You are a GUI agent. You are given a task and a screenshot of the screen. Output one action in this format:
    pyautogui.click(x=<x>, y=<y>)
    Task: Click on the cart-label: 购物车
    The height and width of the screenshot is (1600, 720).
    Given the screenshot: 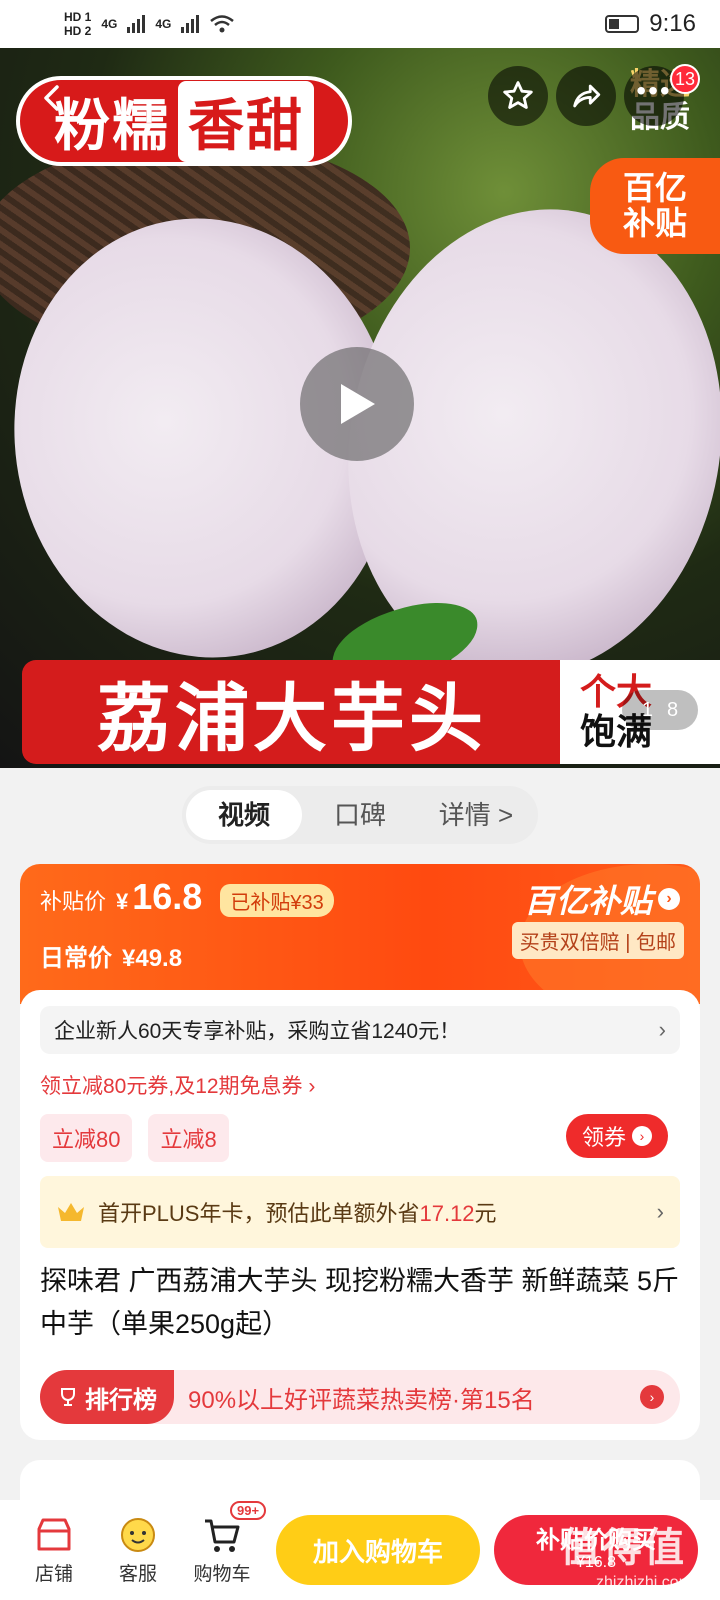 What is the action you would take?
    pyautogui.click(x=222, y=1574)
    